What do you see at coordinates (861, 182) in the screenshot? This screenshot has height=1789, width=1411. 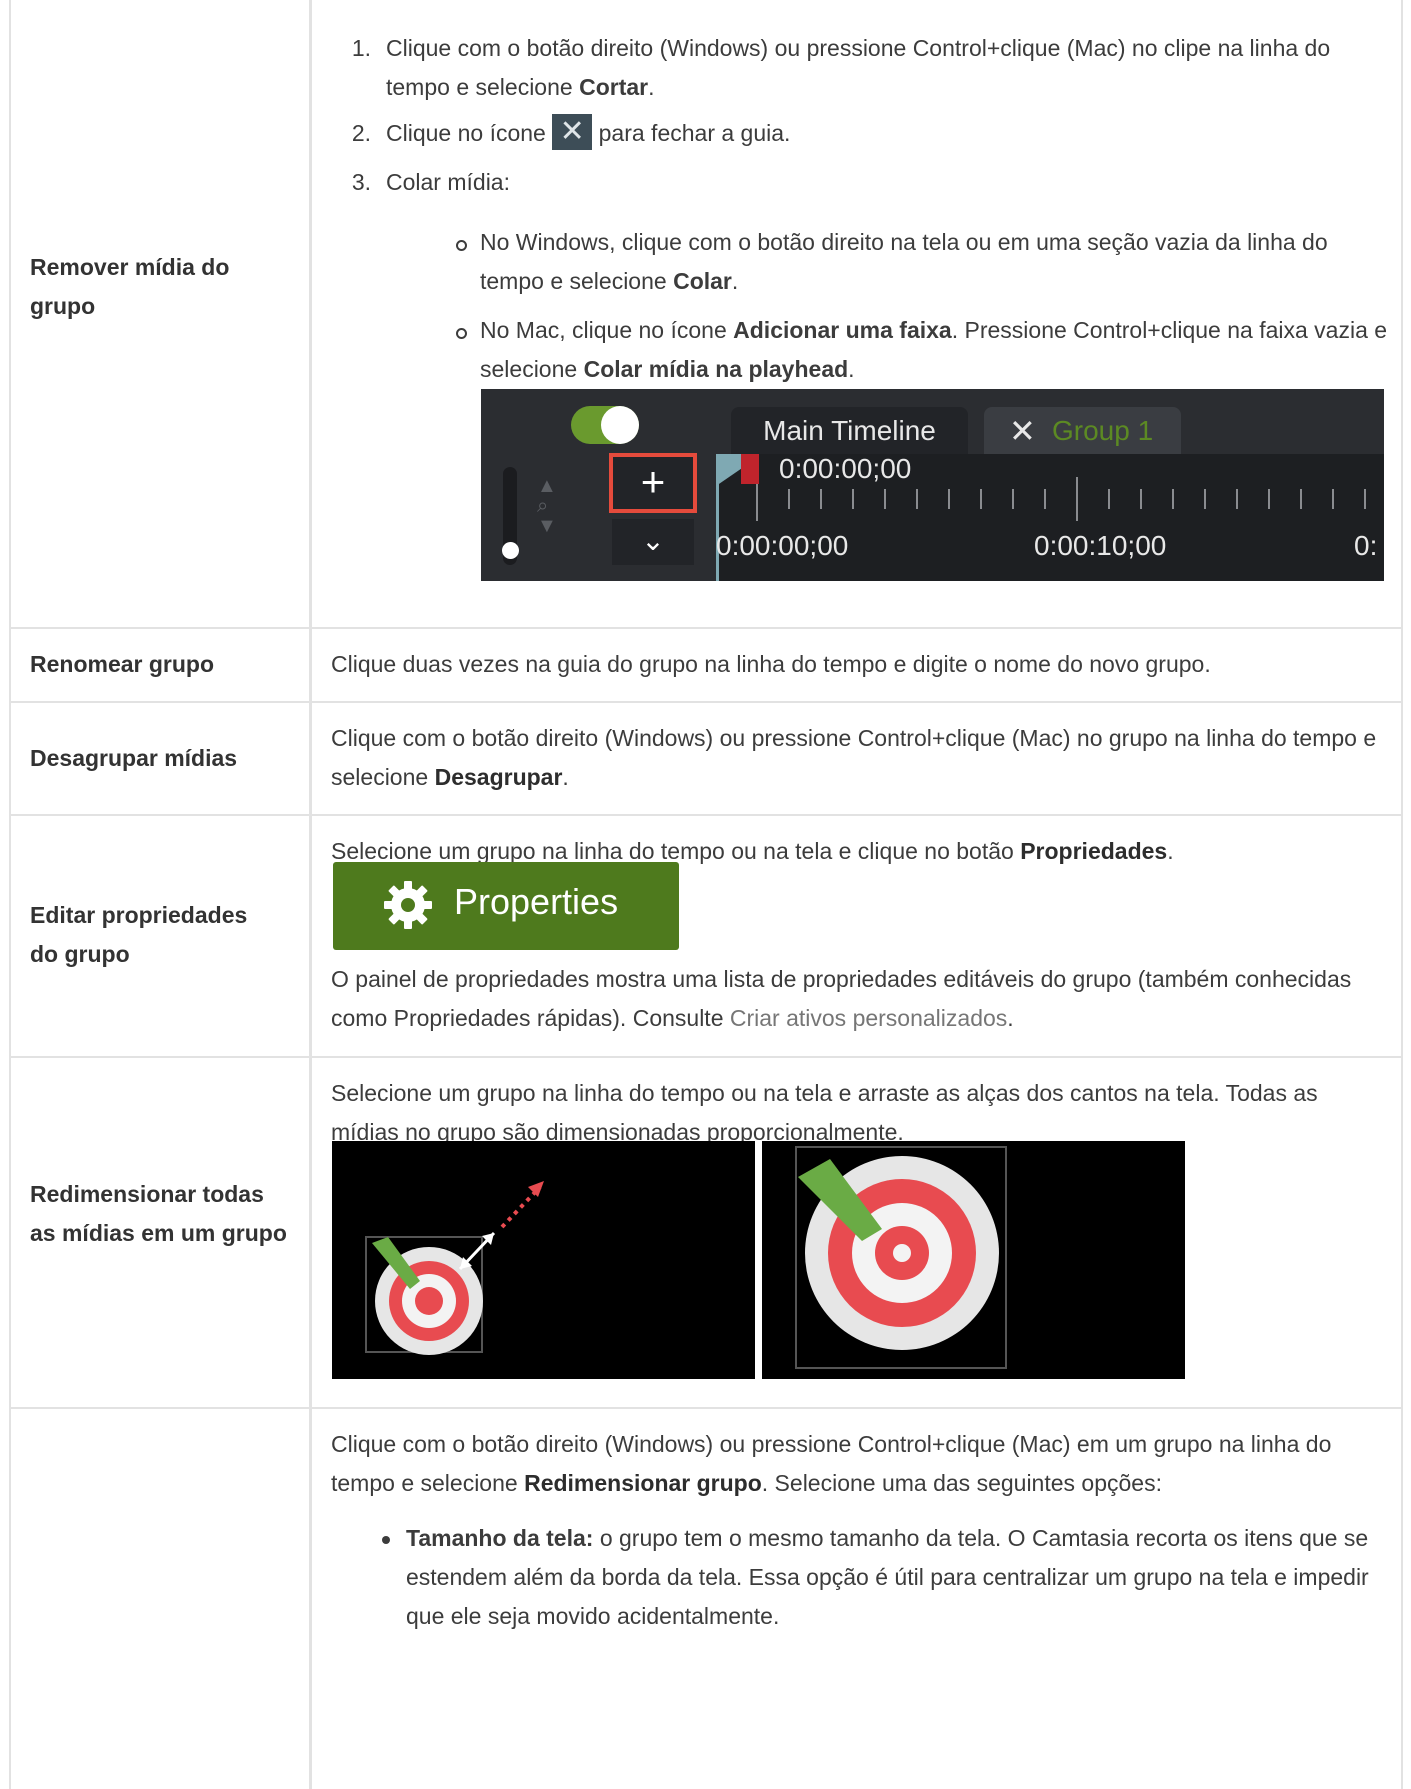 I see `step-3: 3. Colar mídia:` at bounding box center [861, 182].